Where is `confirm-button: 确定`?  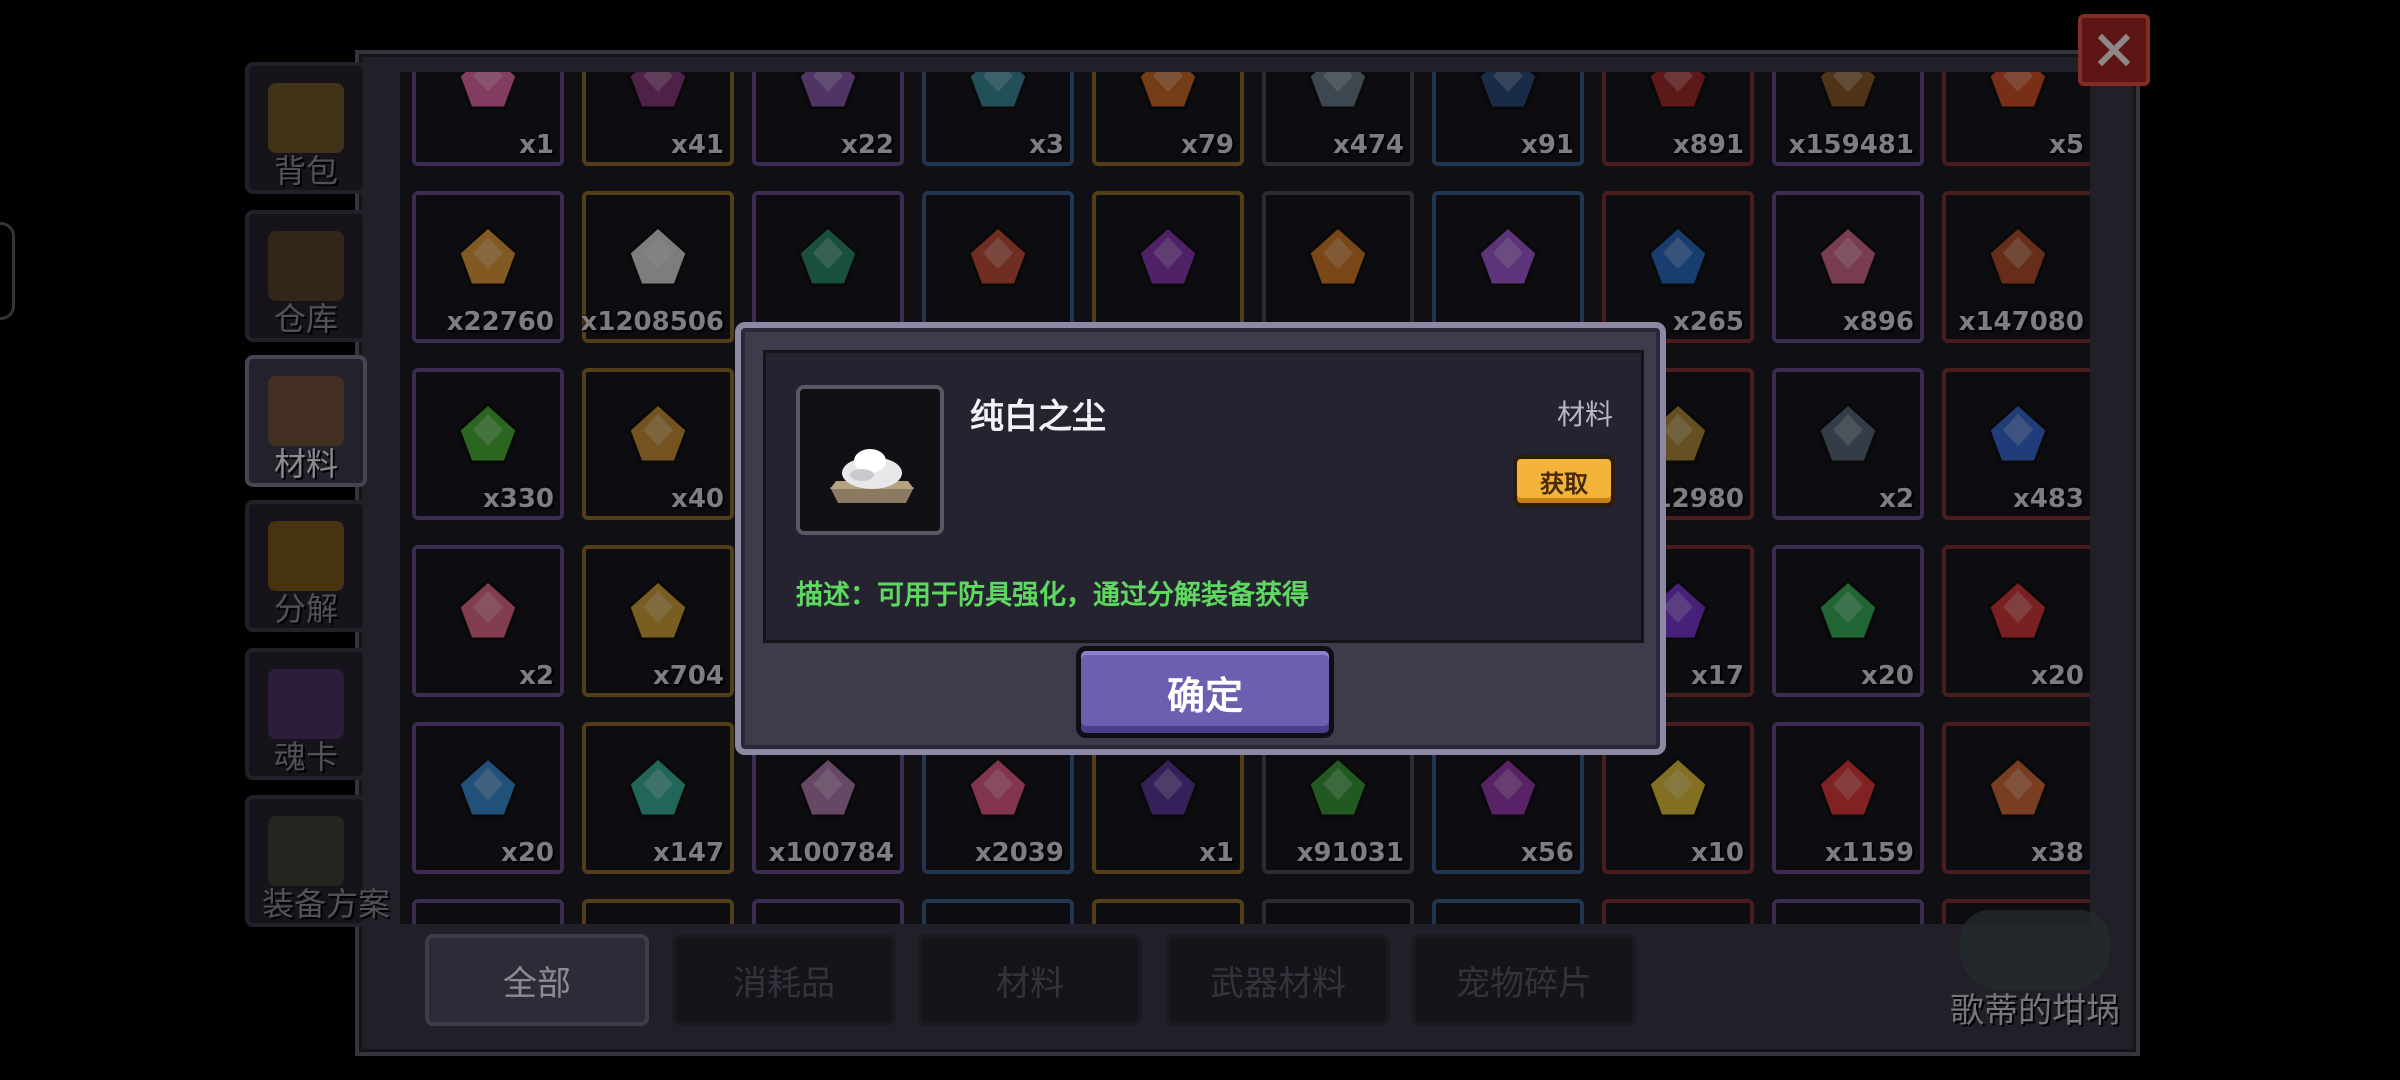 confirm-button: 确定 is located at coordinates (1205, 692).